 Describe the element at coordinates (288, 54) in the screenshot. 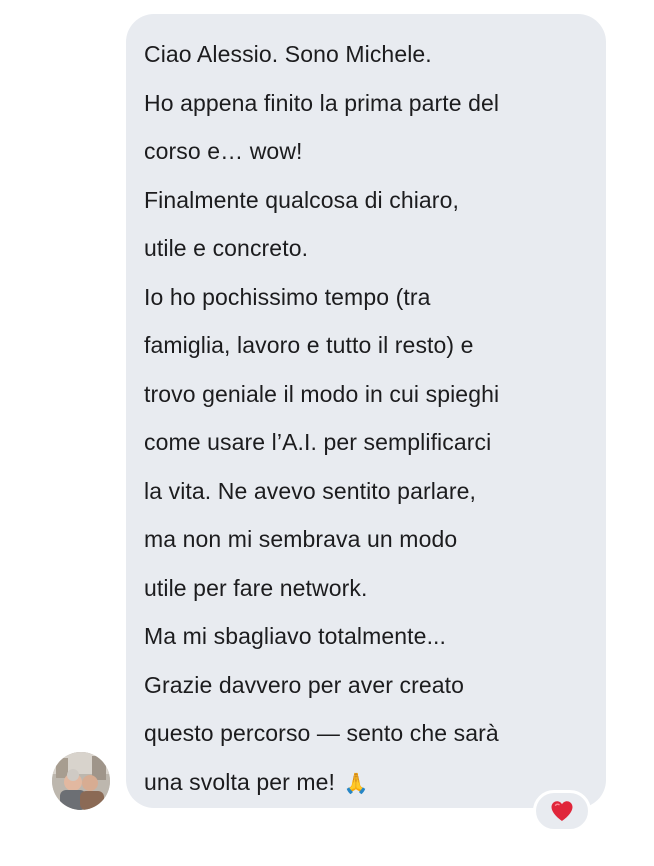

I see `message-line: Ciao Alessio. Sono Michele.` at that location.